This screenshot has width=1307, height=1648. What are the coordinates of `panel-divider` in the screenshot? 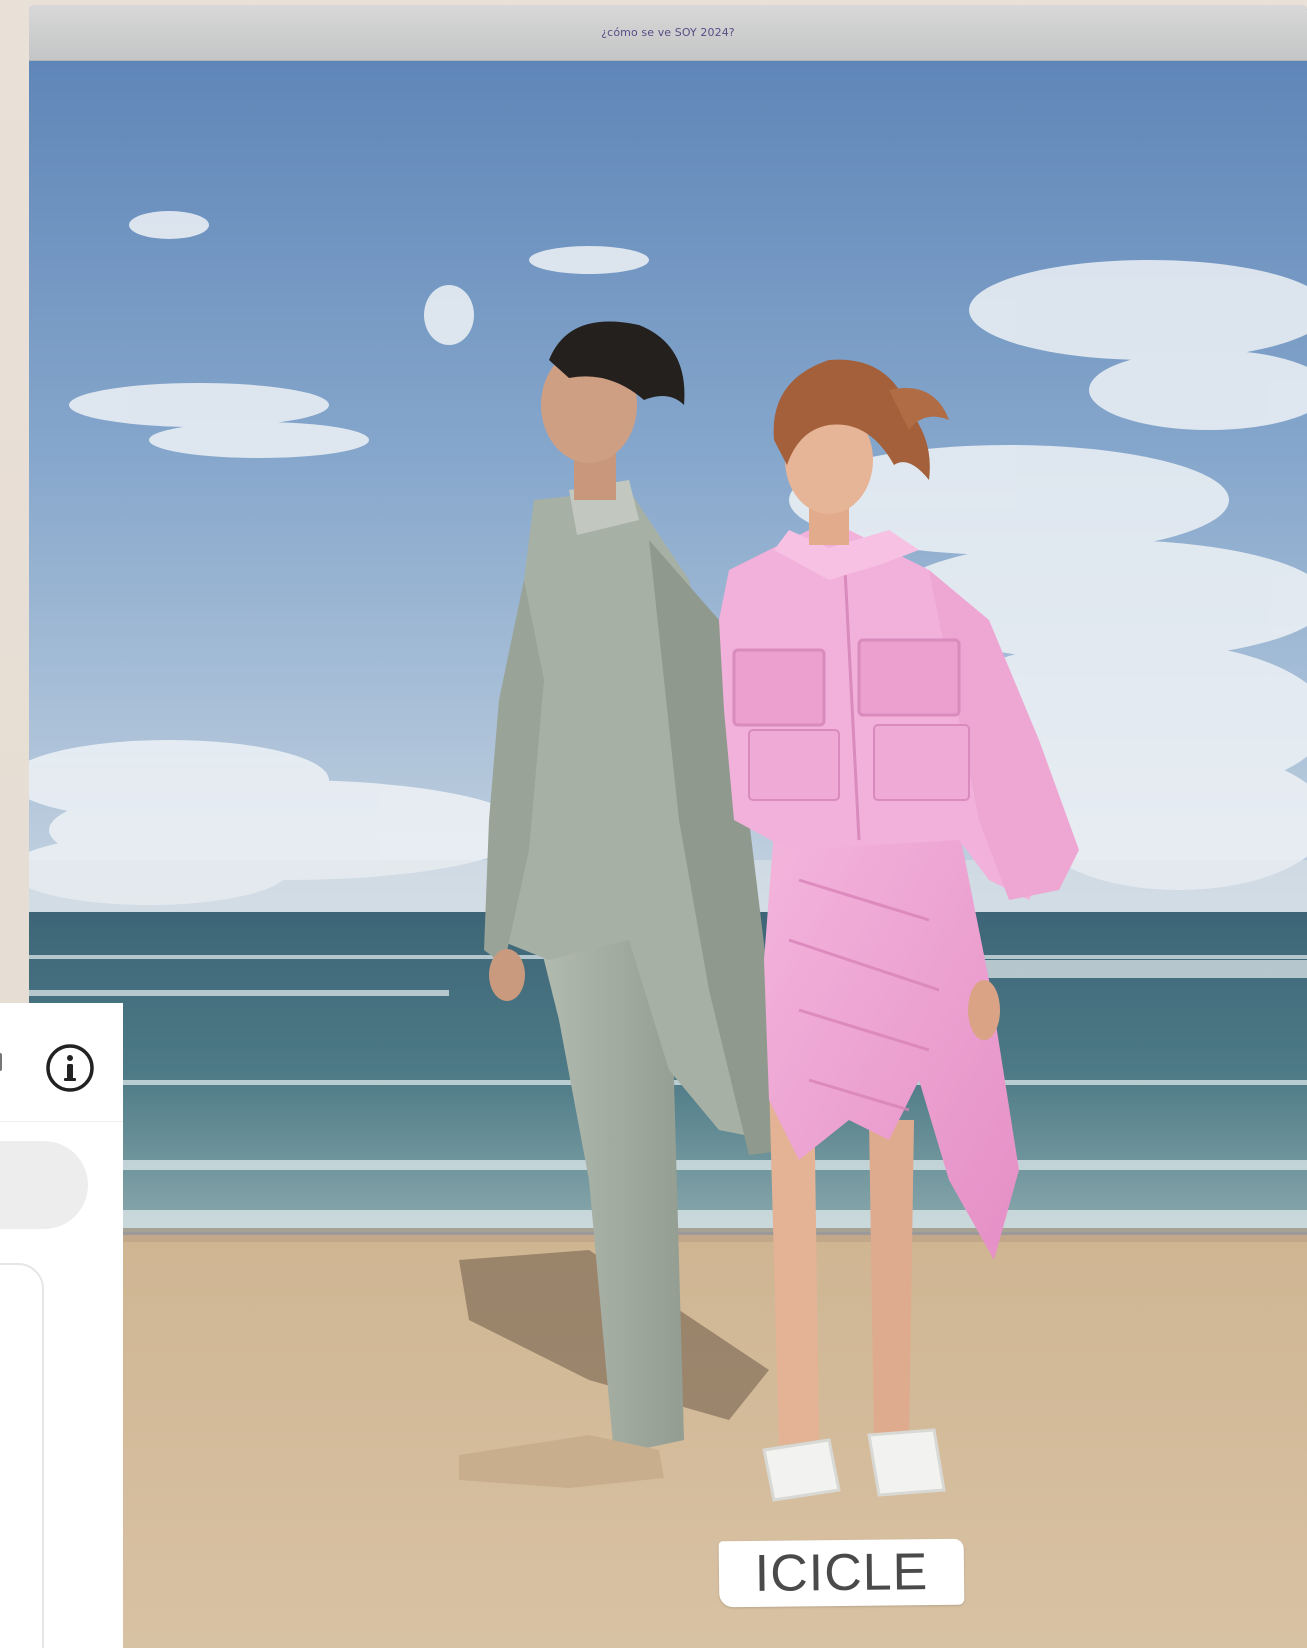 It's located at (61, 1121).